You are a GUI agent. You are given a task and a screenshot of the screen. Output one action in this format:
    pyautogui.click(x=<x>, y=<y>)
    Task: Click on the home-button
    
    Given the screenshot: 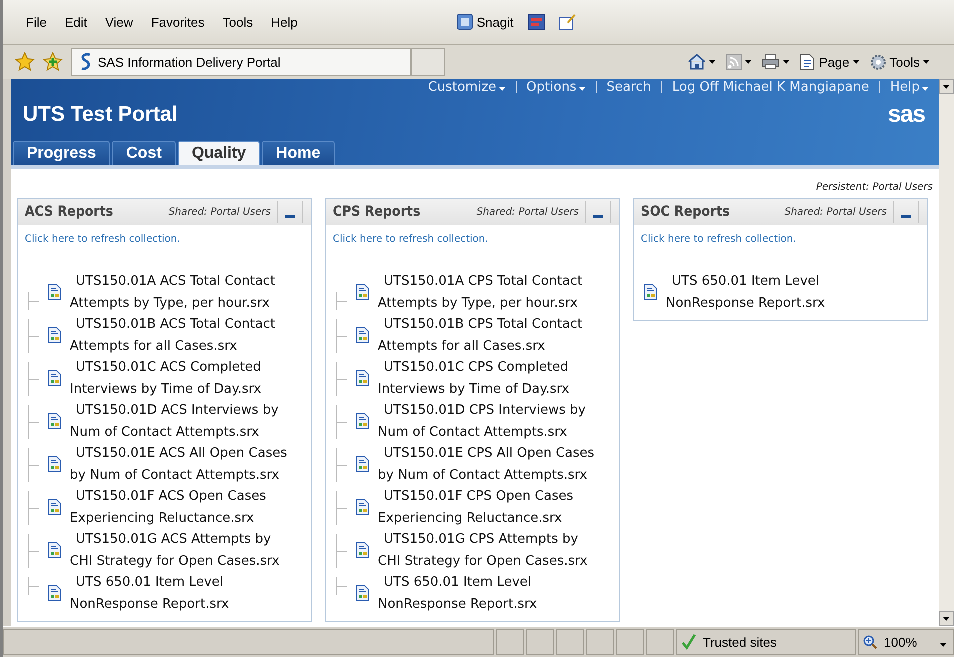 What is the action you would take?
    pyautogui.click(x=702, y=62)
    